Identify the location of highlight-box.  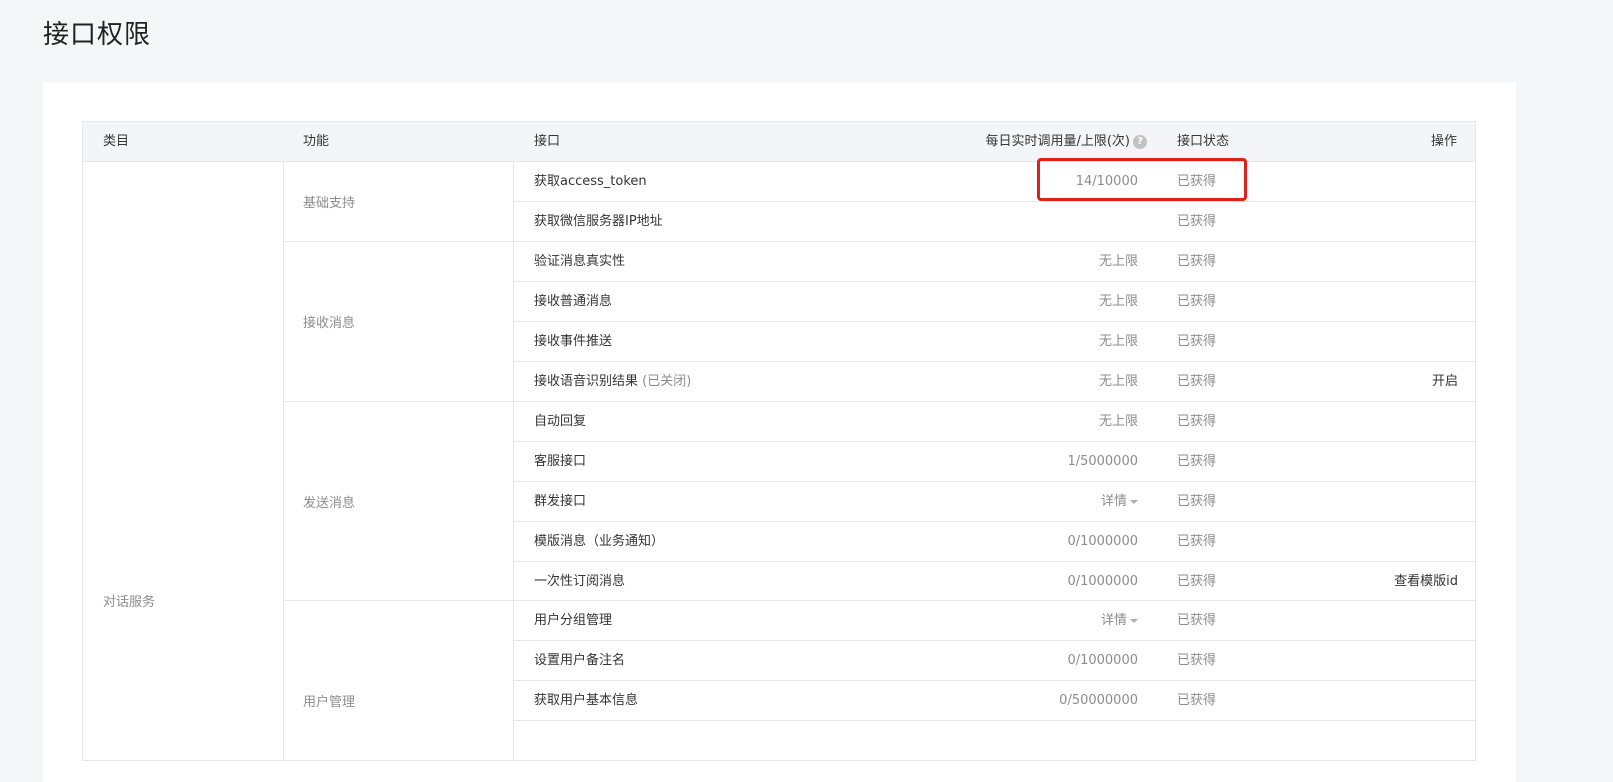
(1142, 179).